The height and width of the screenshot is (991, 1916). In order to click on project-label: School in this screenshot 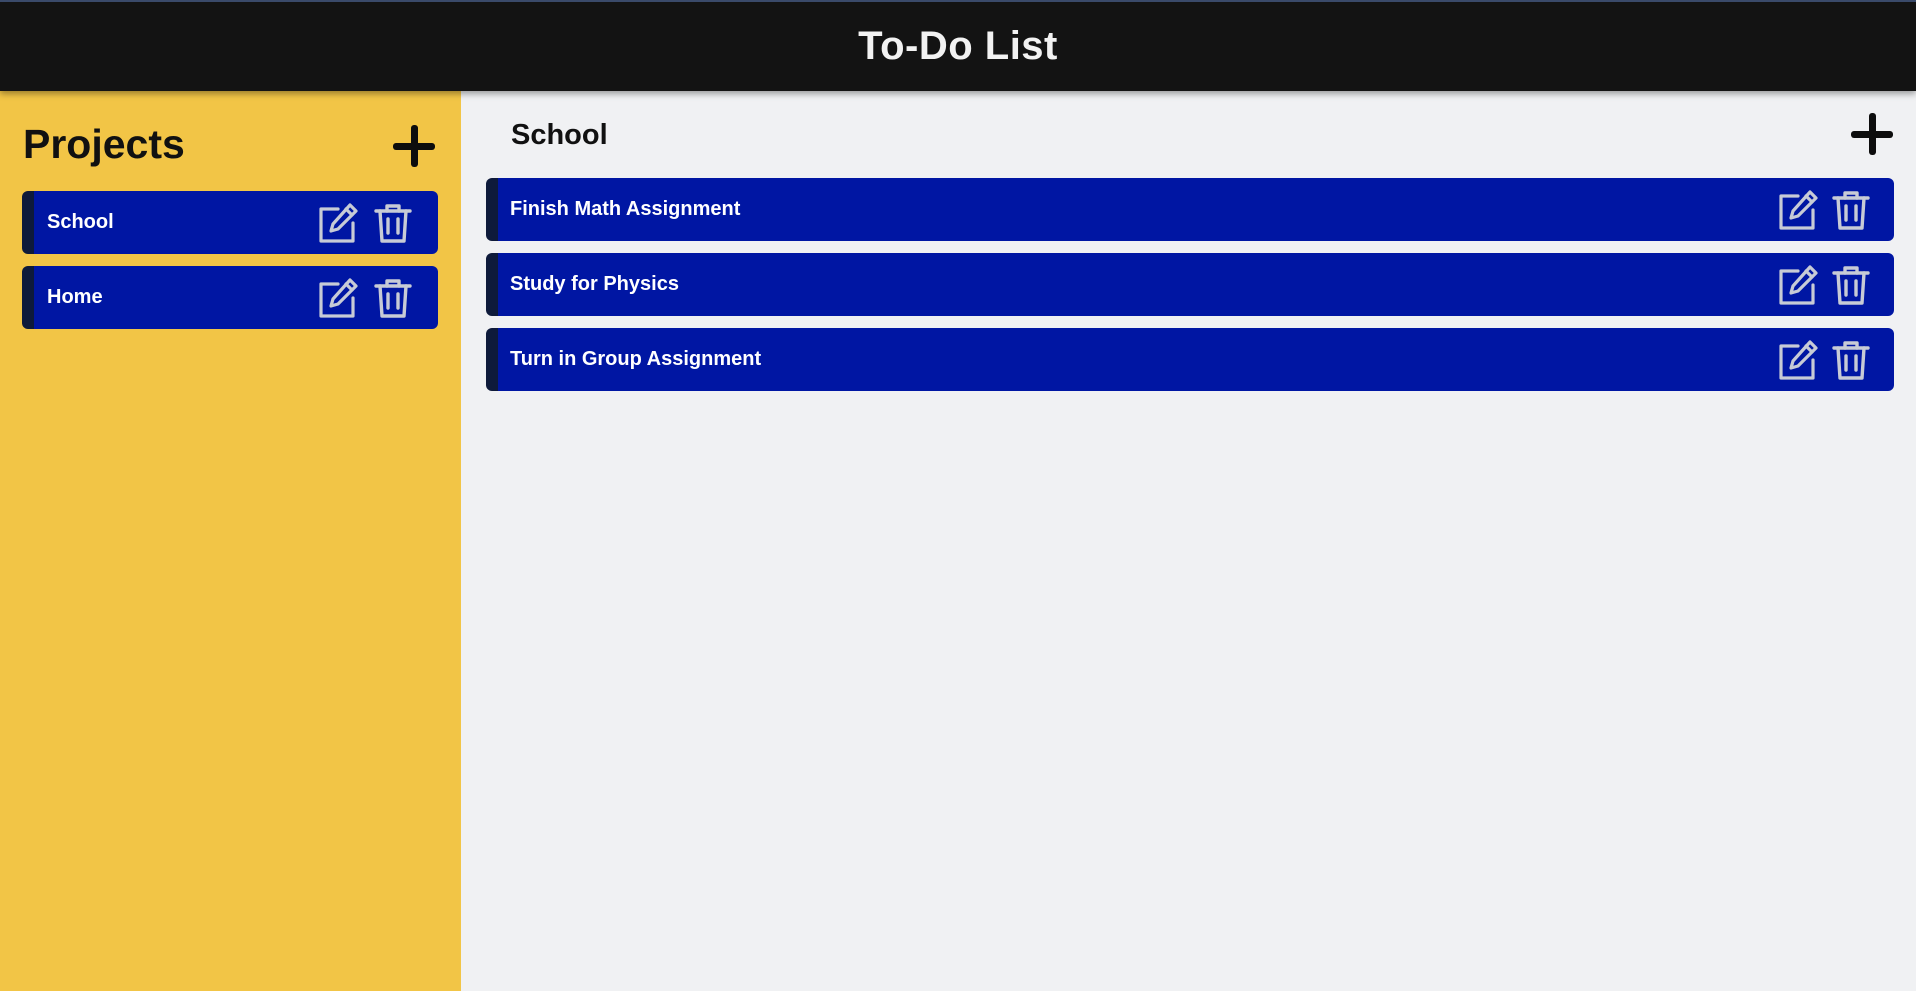, I will do `click(80, 222)`.